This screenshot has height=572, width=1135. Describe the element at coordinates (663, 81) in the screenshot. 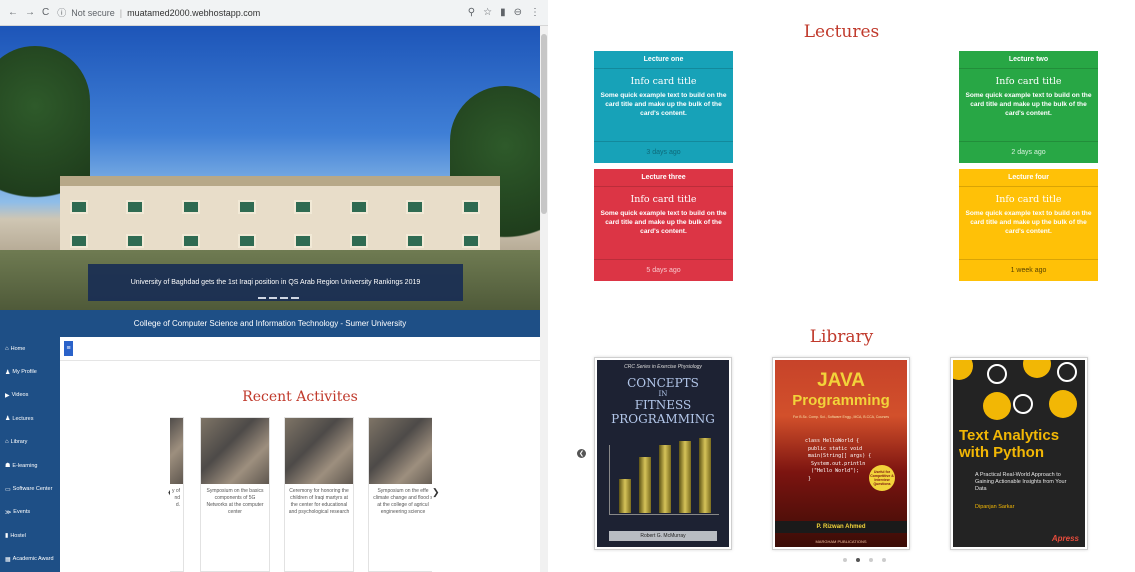

I see `lecture-card-title: Info card title` at that location.